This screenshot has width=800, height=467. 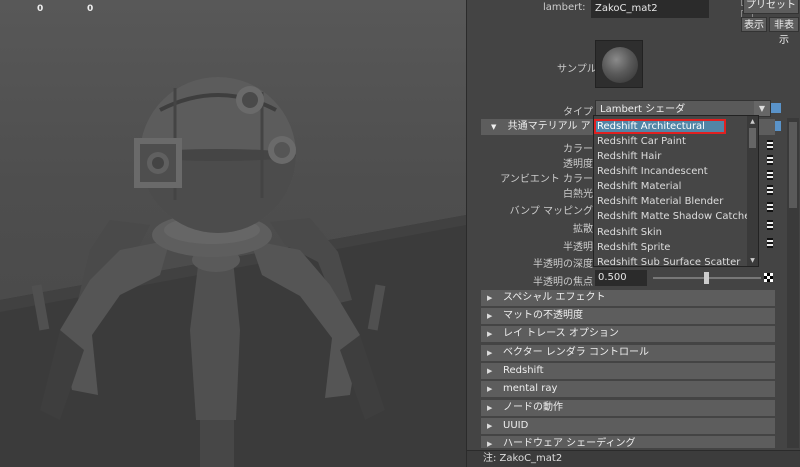 What do you see at coordinates (674, 216) in the screenshot?
I see `dropdown-option-redshift-matte-shadow-catcher: Redshift Matte Shadow Catcher` at bounding box center [674, 216].